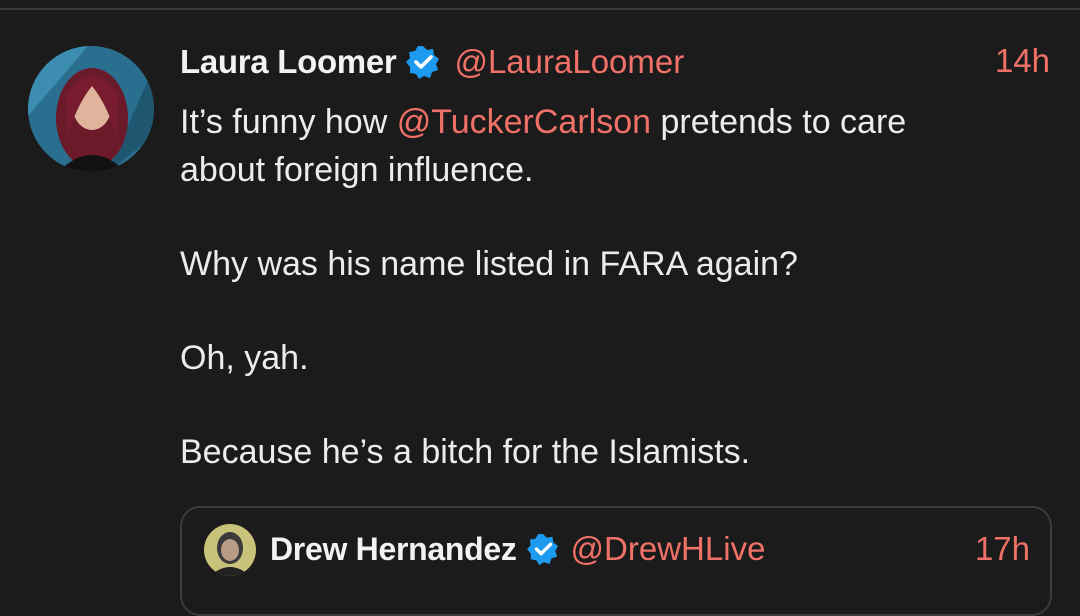  I want to click on author-name: Laura Loomer, so click(288, 62).